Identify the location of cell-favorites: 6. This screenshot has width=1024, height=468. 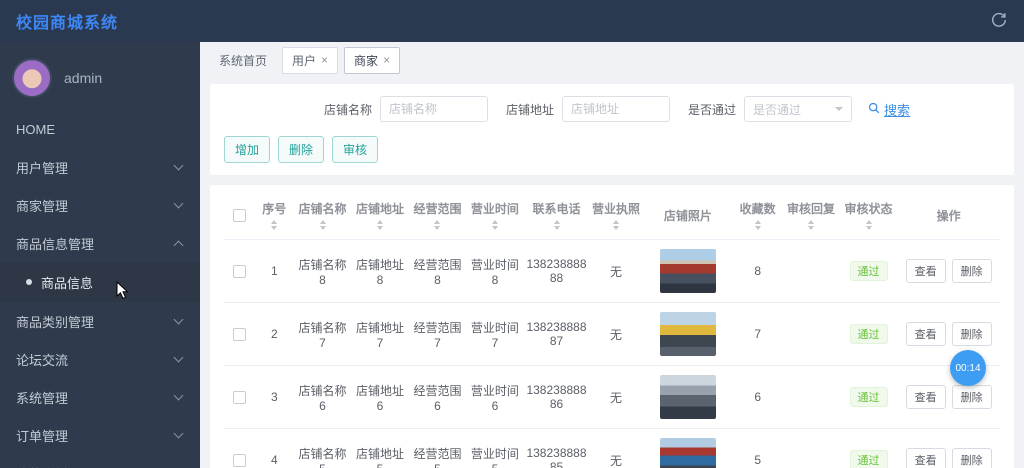
(758, 397).